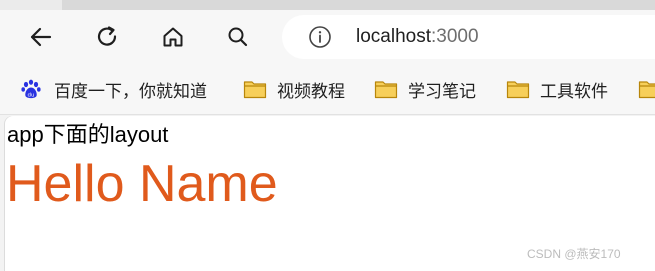 This screenshot has width=655, height=271. I want to click on reload-button, so click(107, 37).